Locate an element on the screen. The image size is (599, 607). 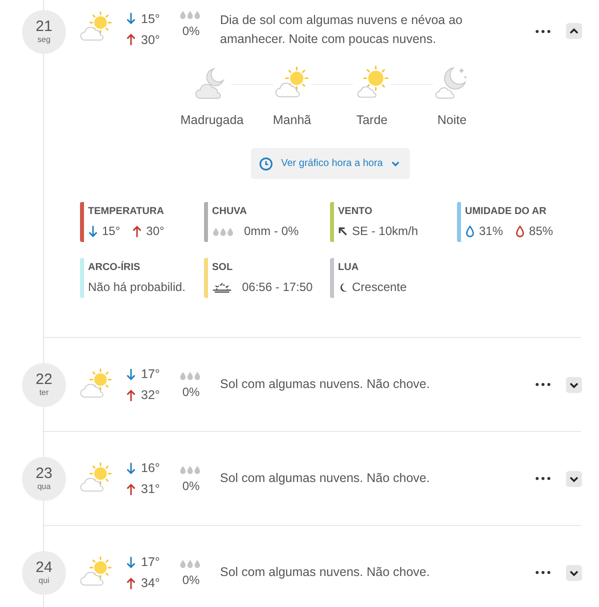
detail-label: VENTO is located at coordinates (356, 211).